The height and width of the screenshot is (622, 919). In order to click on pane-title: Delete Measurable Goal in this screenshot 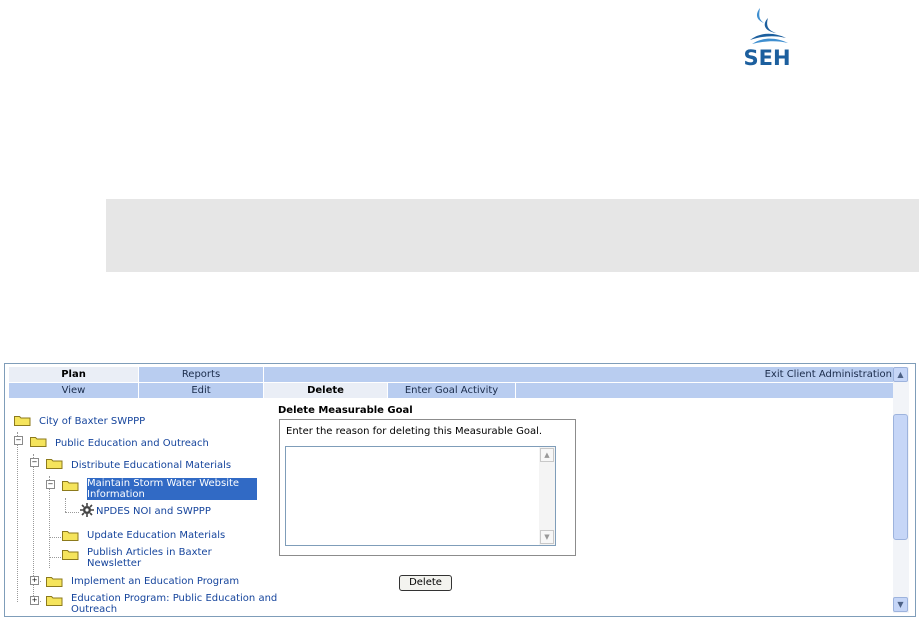, I will do `click(345, 410)`.